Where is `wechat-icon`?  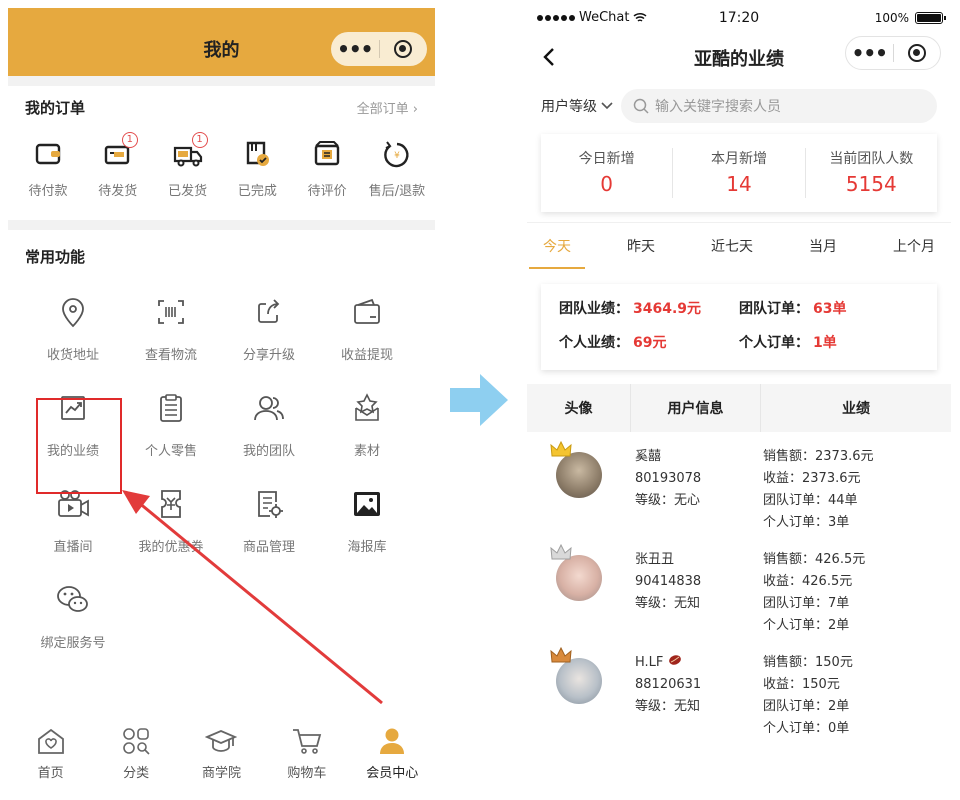 wechat-icon is located at coordinates (73, 600).